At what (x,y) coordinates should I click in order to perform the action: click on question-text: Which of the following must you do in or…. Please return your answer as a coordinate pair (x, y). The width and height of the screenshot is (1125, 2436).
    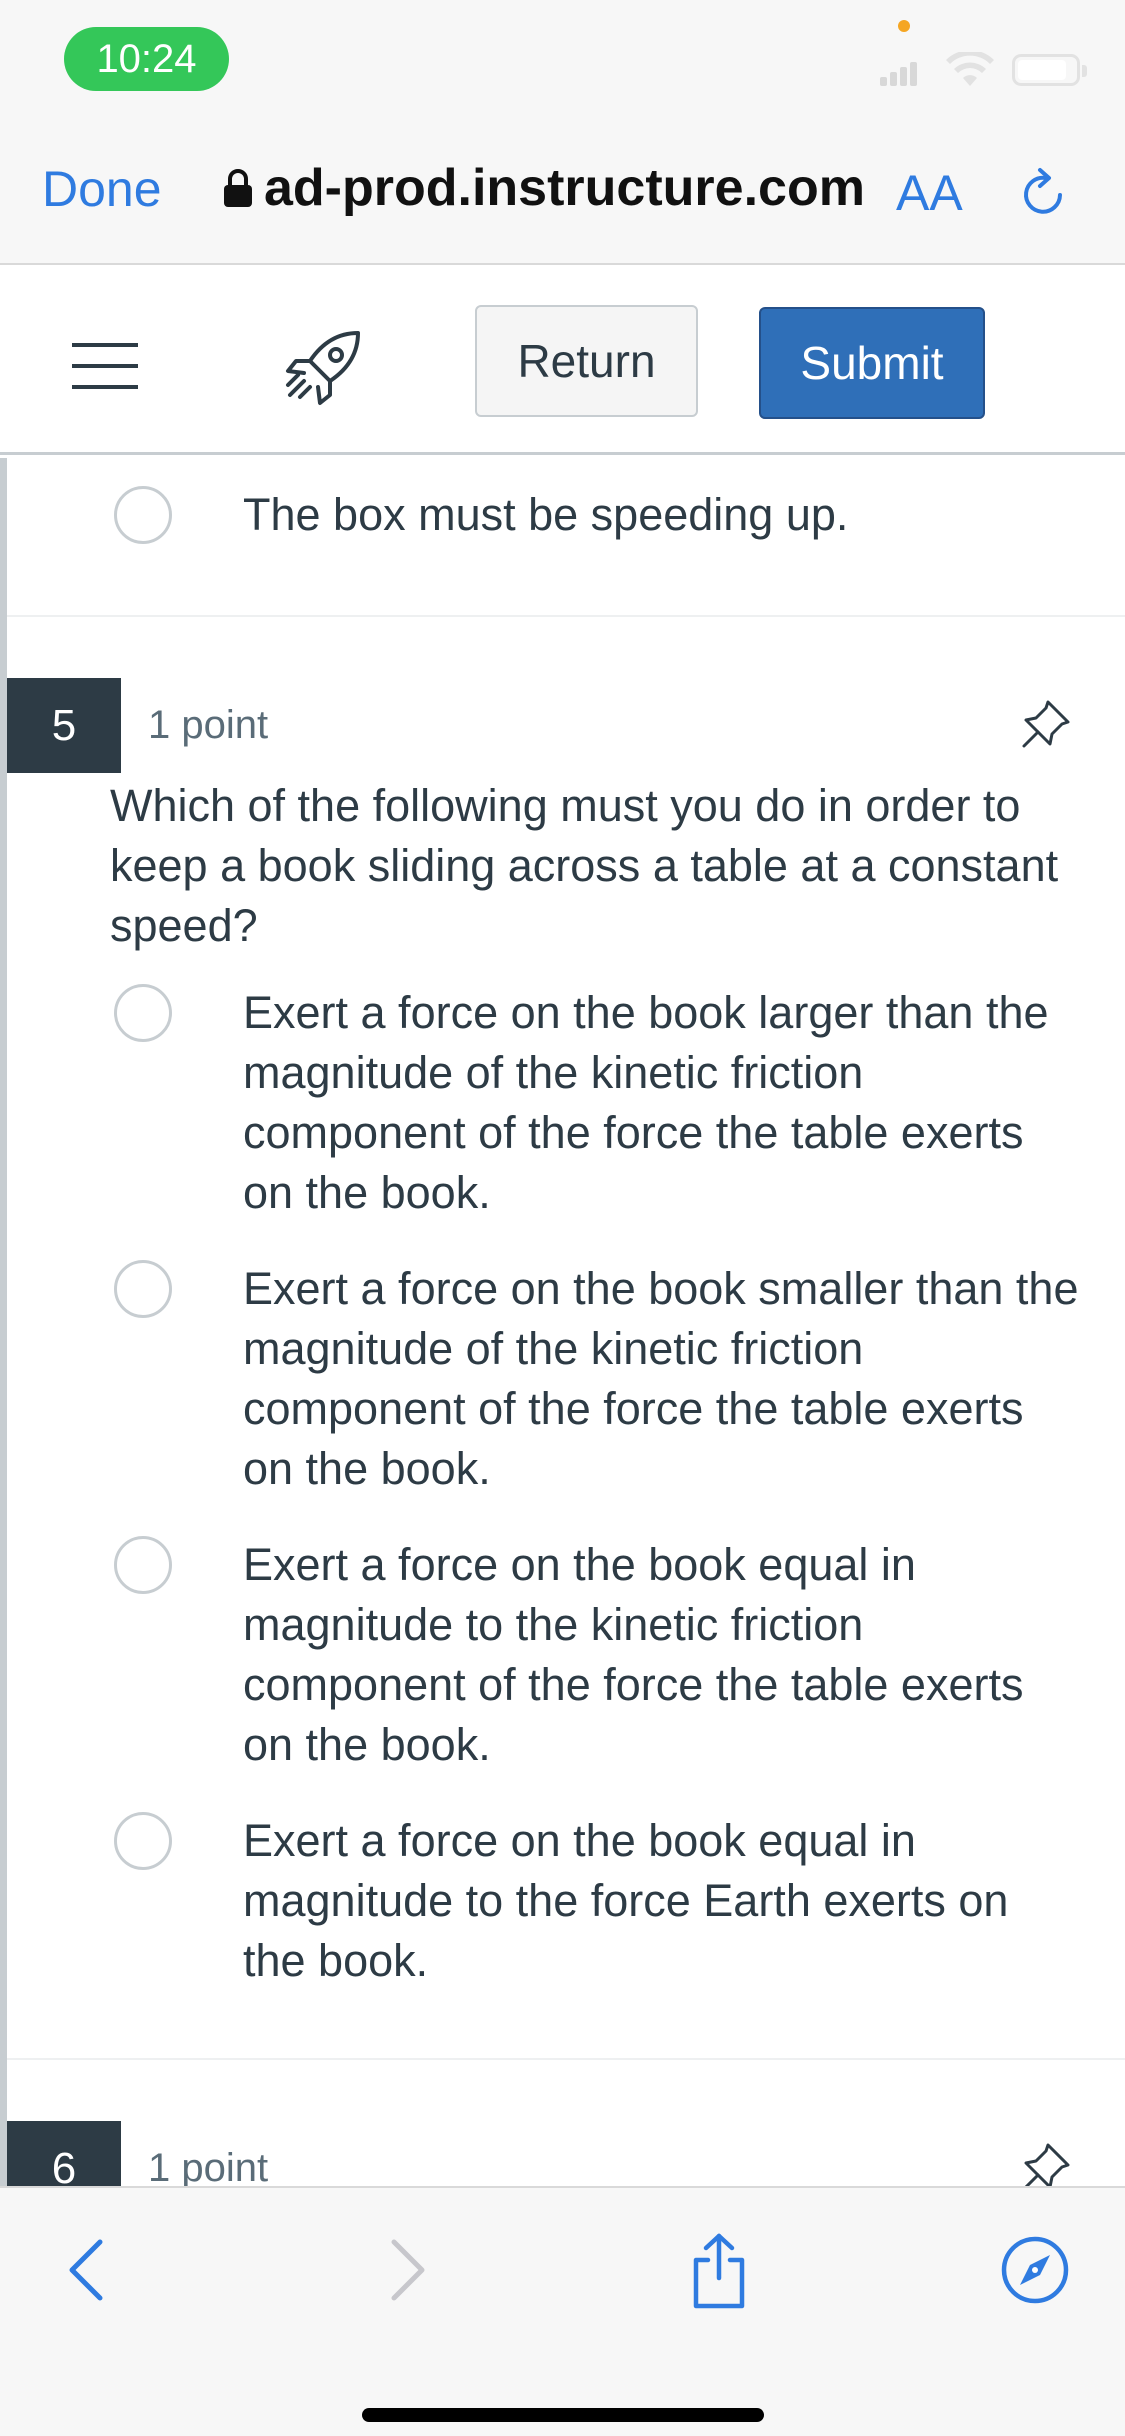
    Looking at the image, I should click on (584, 865).